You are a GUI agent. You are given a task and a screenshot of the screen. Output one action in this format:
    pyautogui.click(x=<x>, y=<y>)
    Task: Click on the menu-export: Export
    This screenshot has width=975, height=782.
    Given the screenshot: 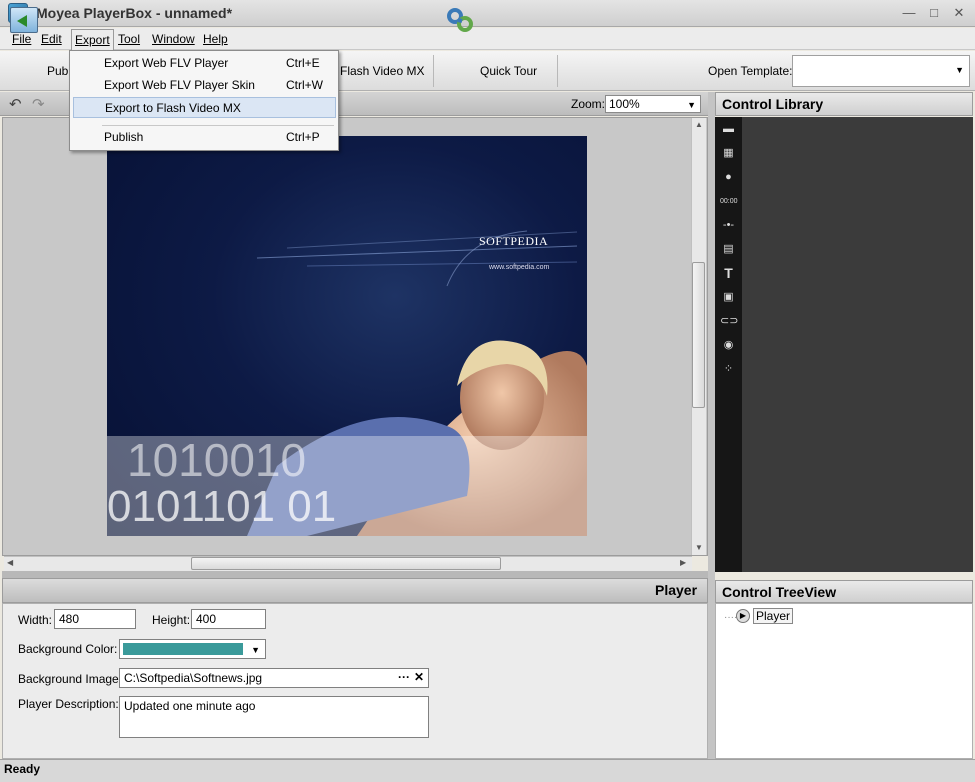 What is the action you would take?
    pyautogui.click(x=92, y=39)
    